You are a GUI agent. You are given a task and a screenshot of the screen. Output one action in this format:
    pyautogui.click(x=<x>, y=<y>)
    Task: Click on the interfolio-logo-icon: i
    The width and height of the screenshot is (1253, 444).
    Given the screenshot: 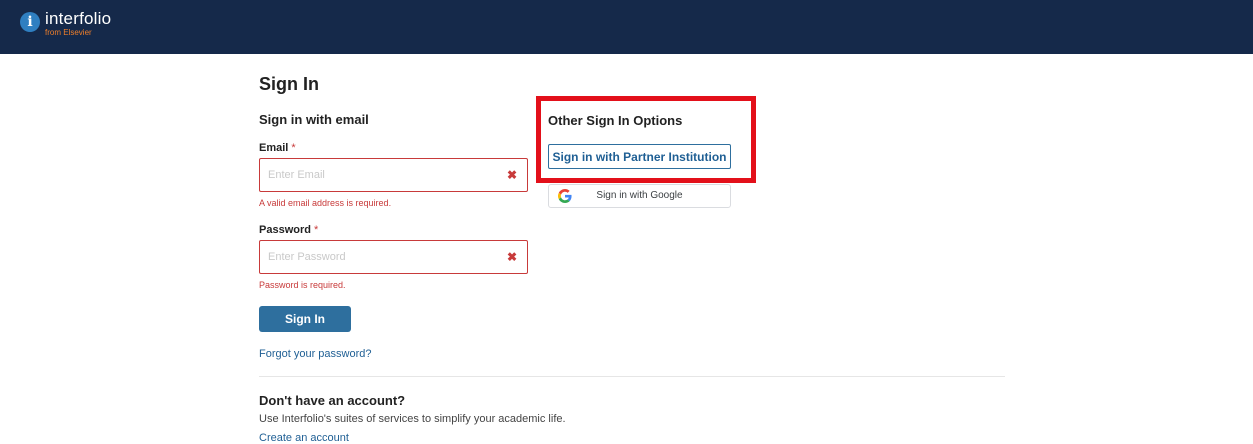 What is the action you would take?
    pyautogui.click(x=30, y=22)
    